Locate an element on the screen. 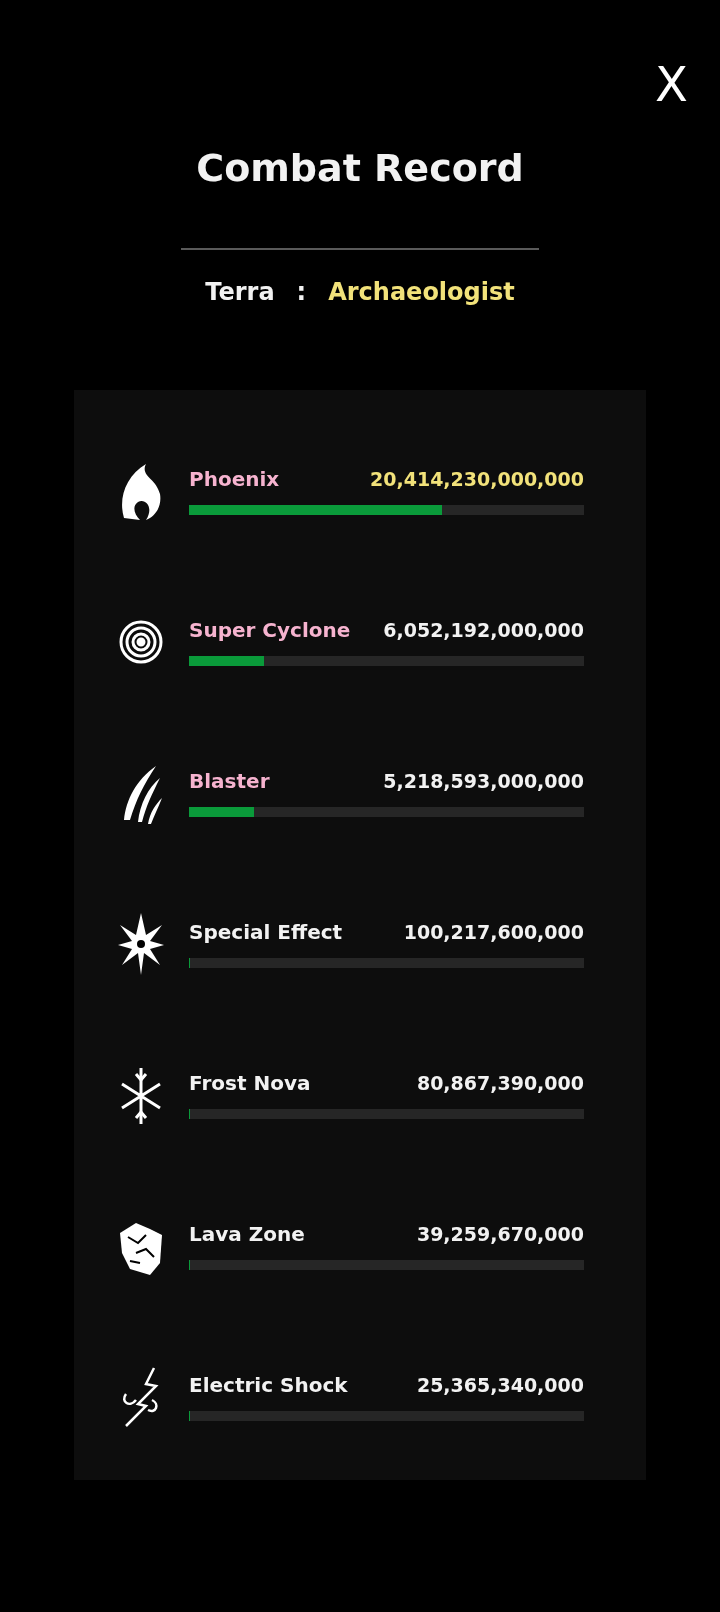  skill-name: Special Effect is located at coordinates (266, 932).